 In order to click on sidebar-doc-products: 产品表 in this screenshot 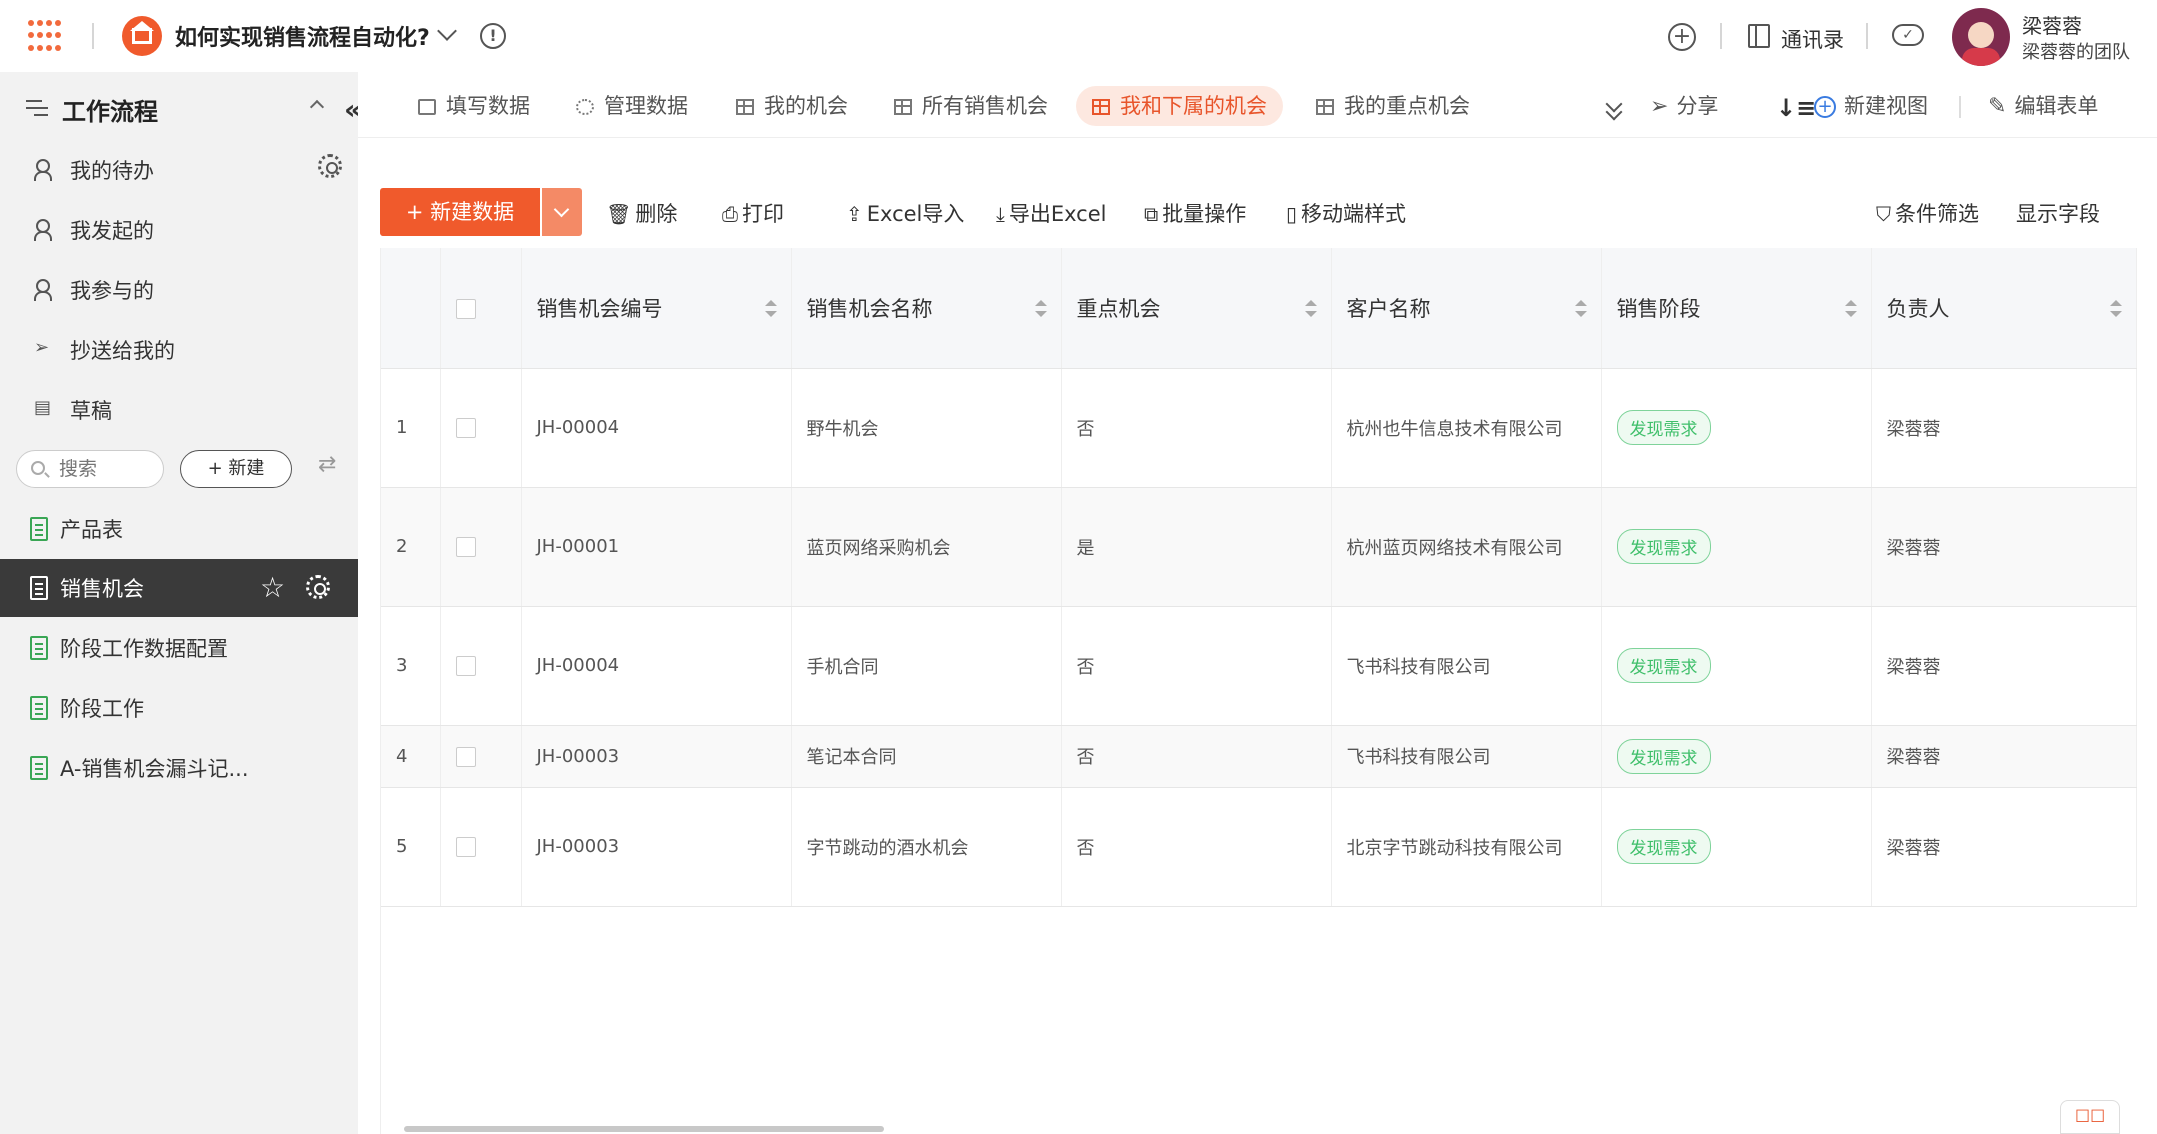, I will do `click(179, 529)`.